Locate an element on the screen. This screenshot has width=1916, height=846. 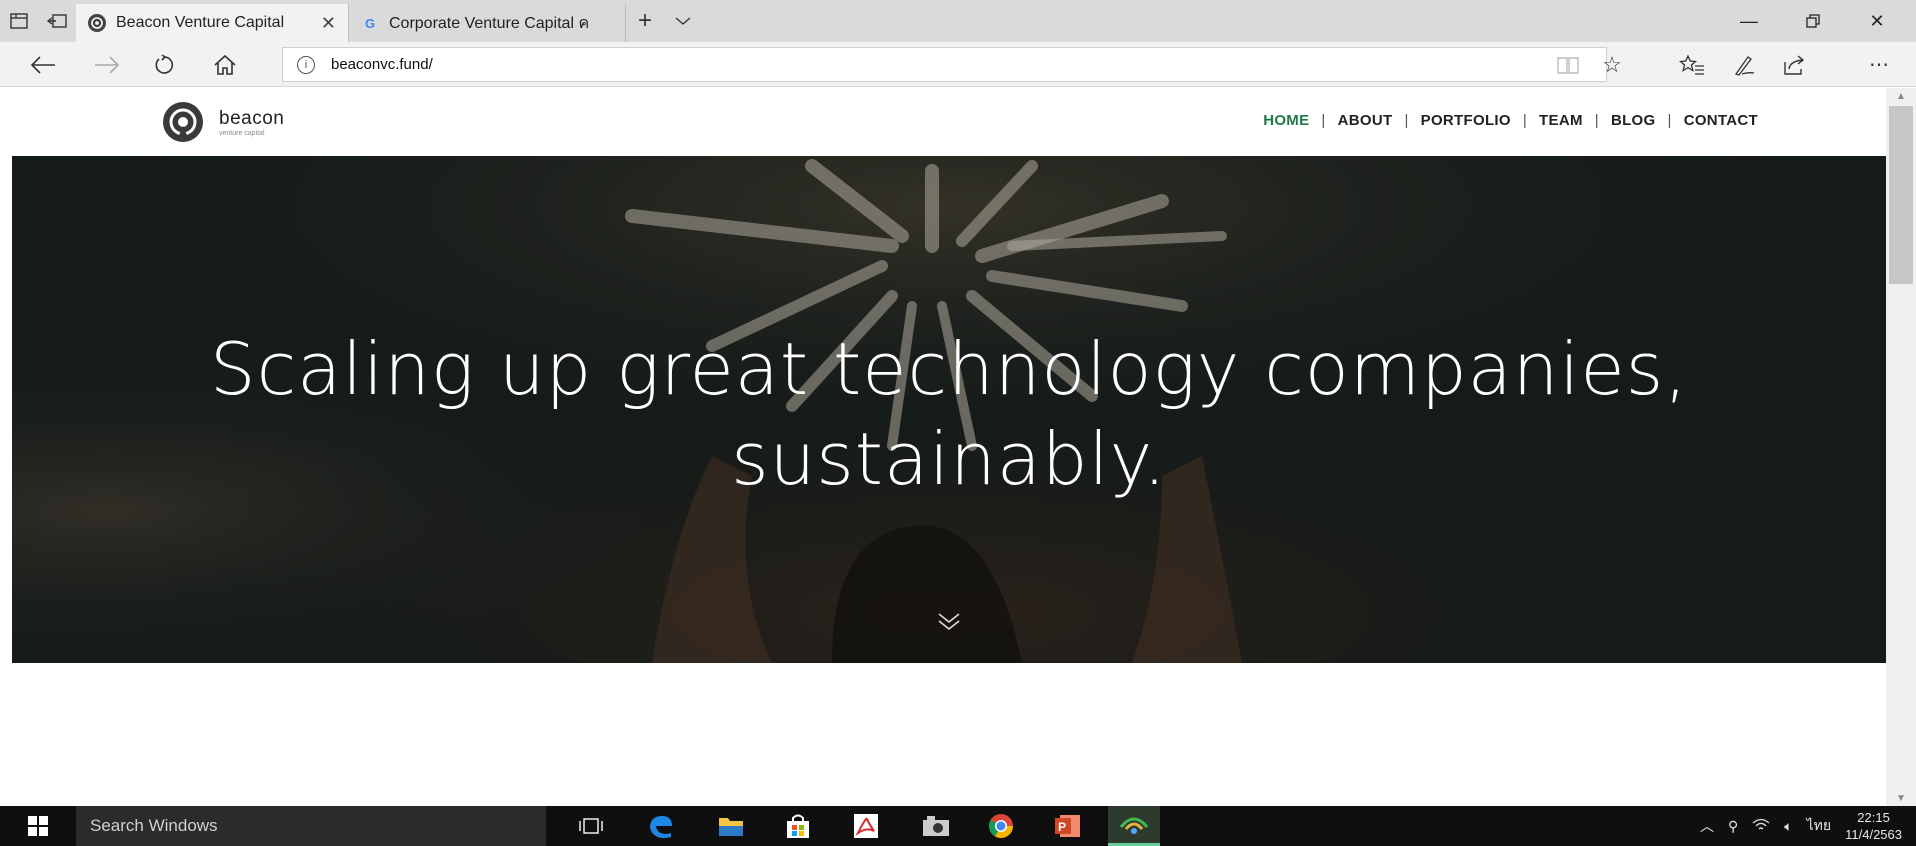
tab-preview-icon is located at coordinates (19, 21).